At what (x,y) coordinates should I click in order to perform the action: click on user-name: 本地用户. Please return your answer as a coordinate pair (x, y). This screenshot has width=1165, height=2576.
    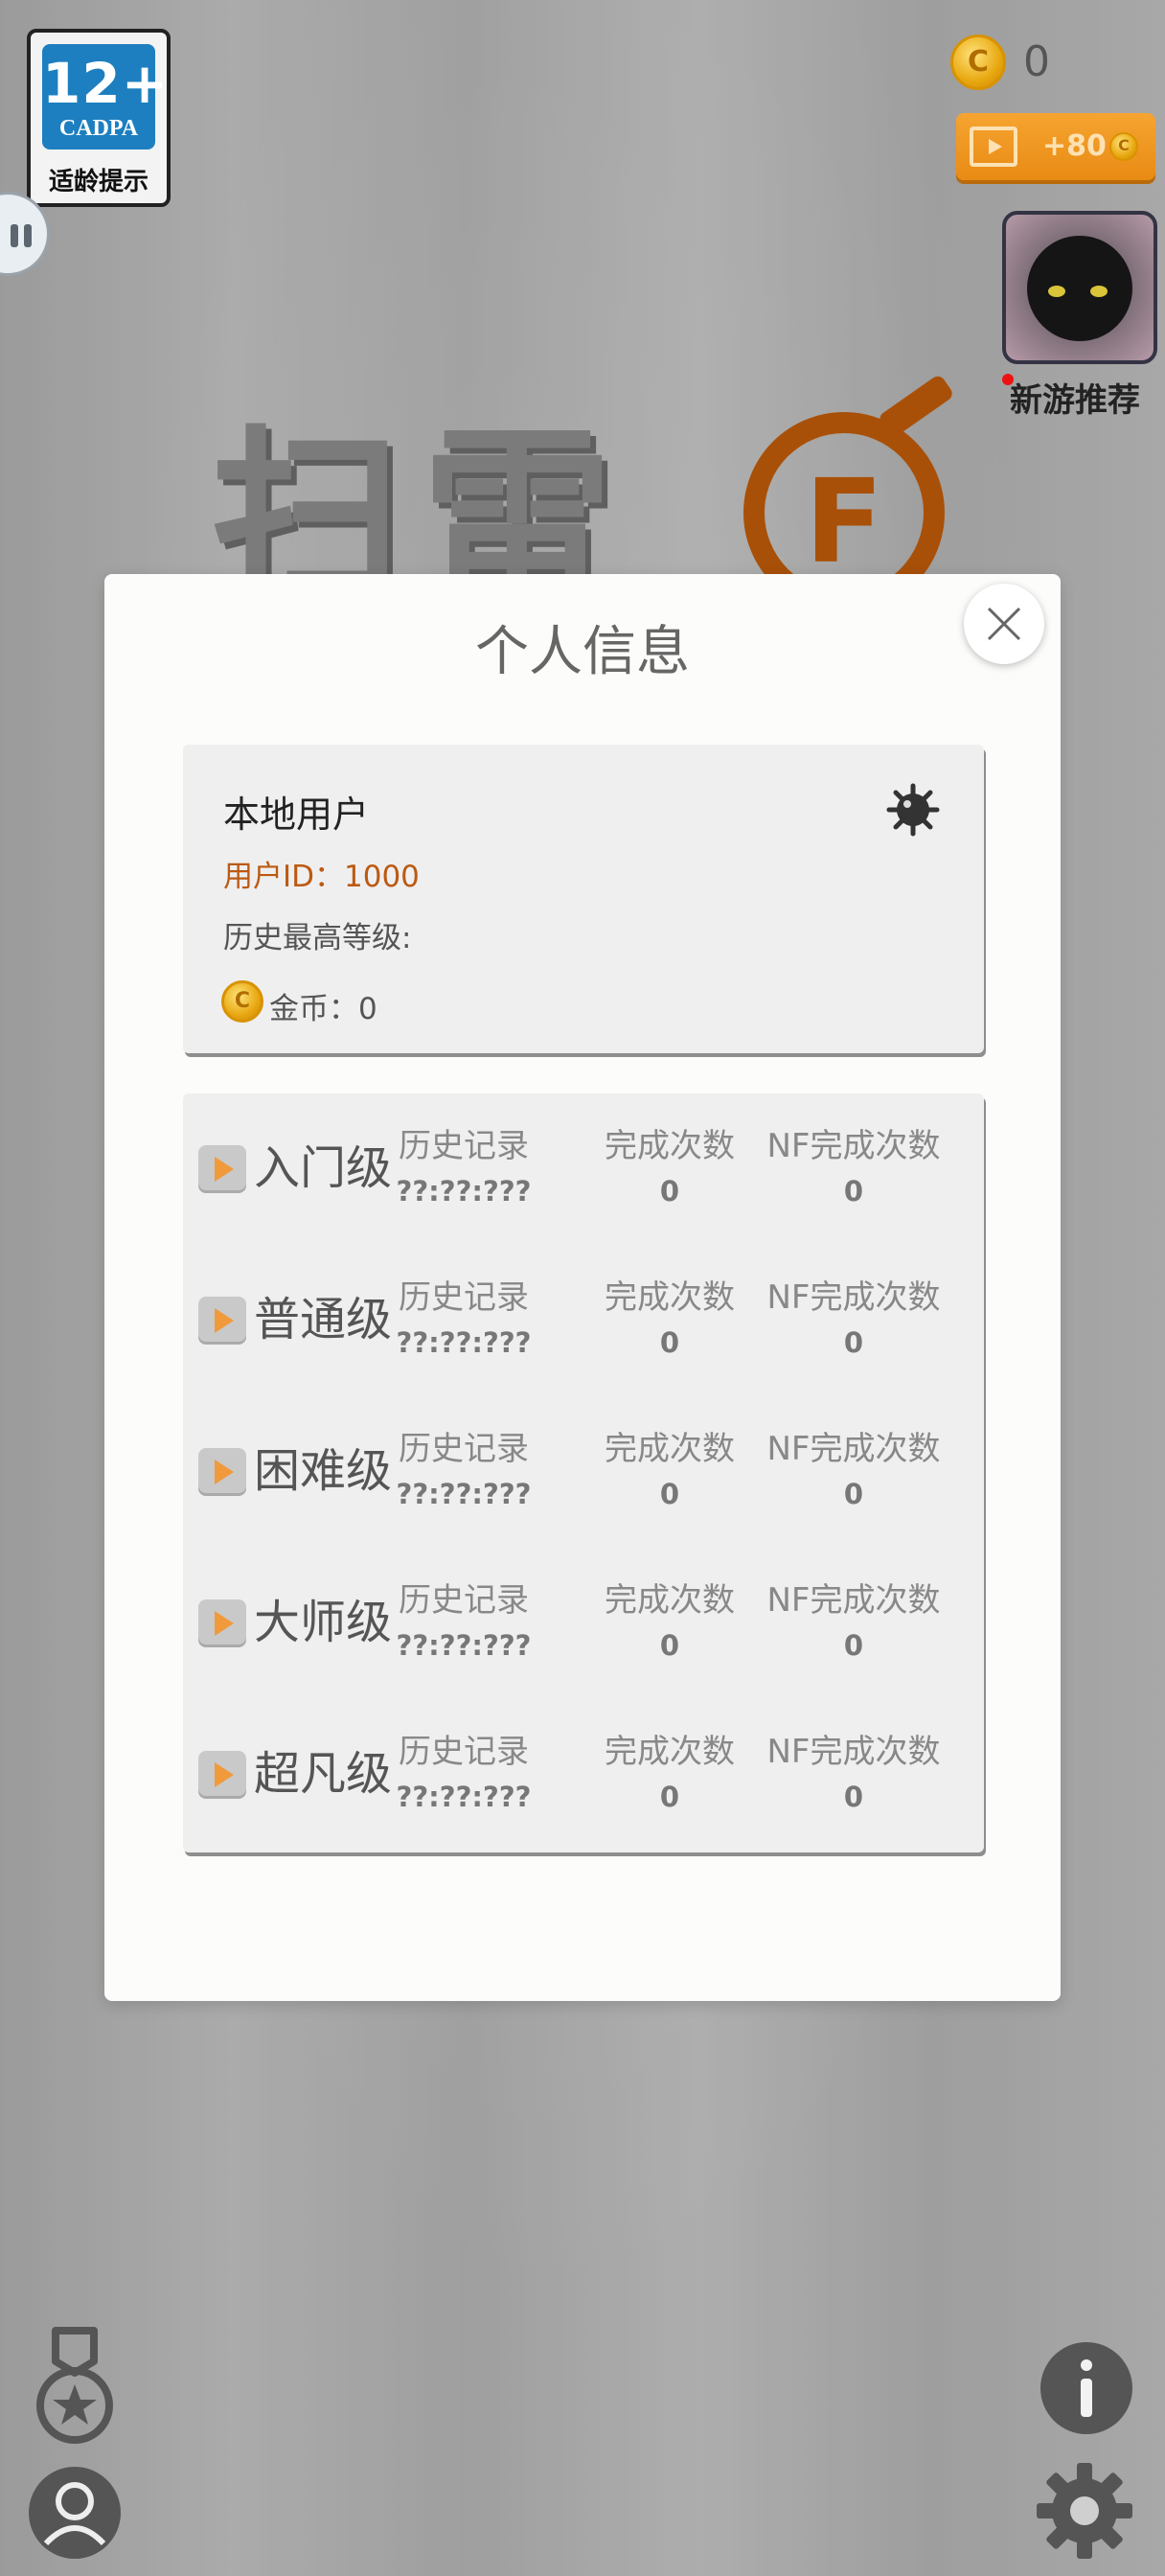
    Looking at the image, I should click on (296, 815).